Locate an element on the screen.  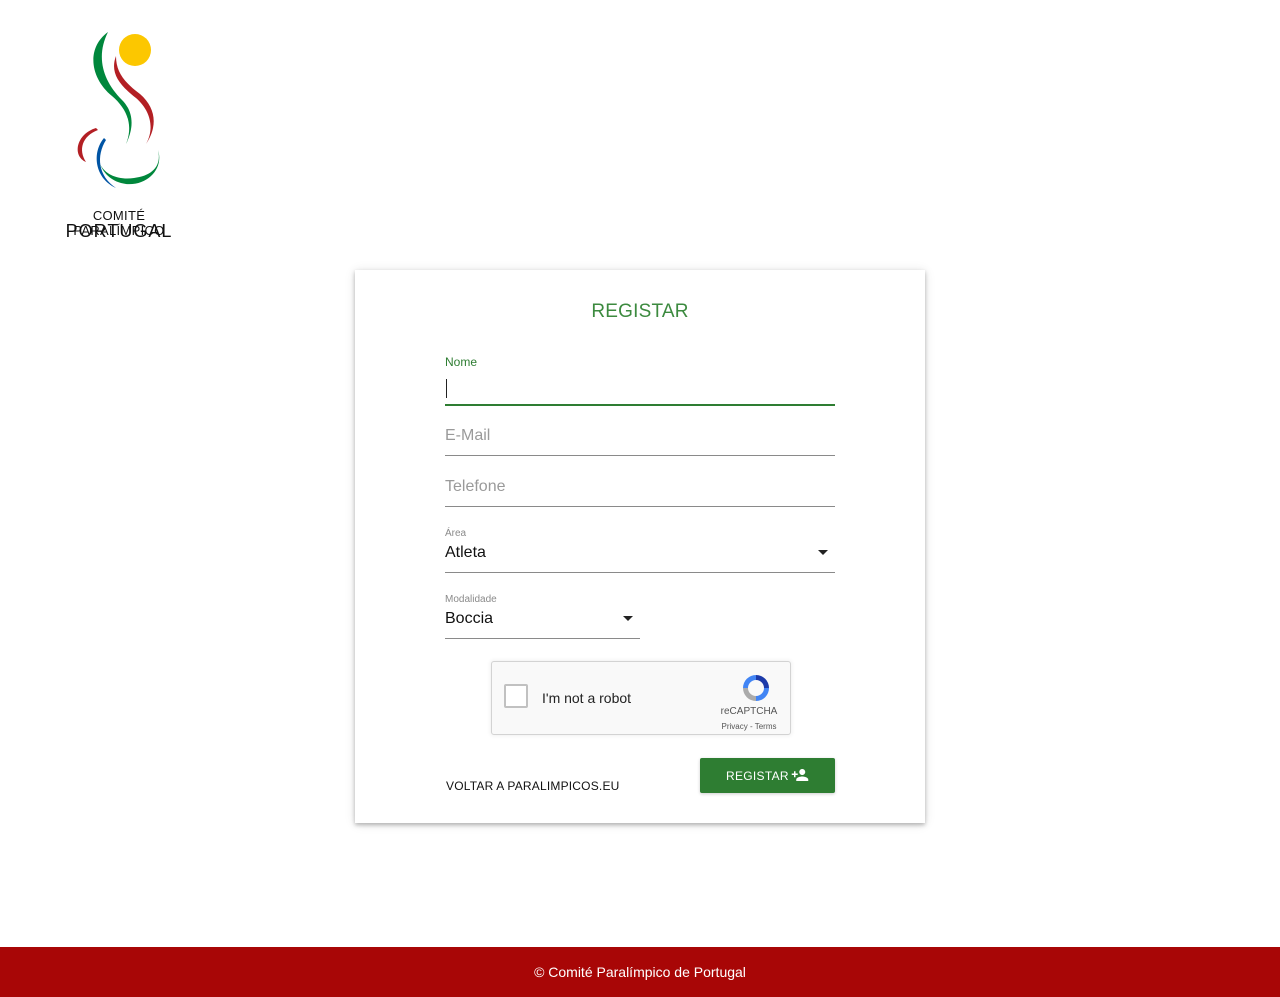
area-value: Atleta is located at coordinates (465, 552).